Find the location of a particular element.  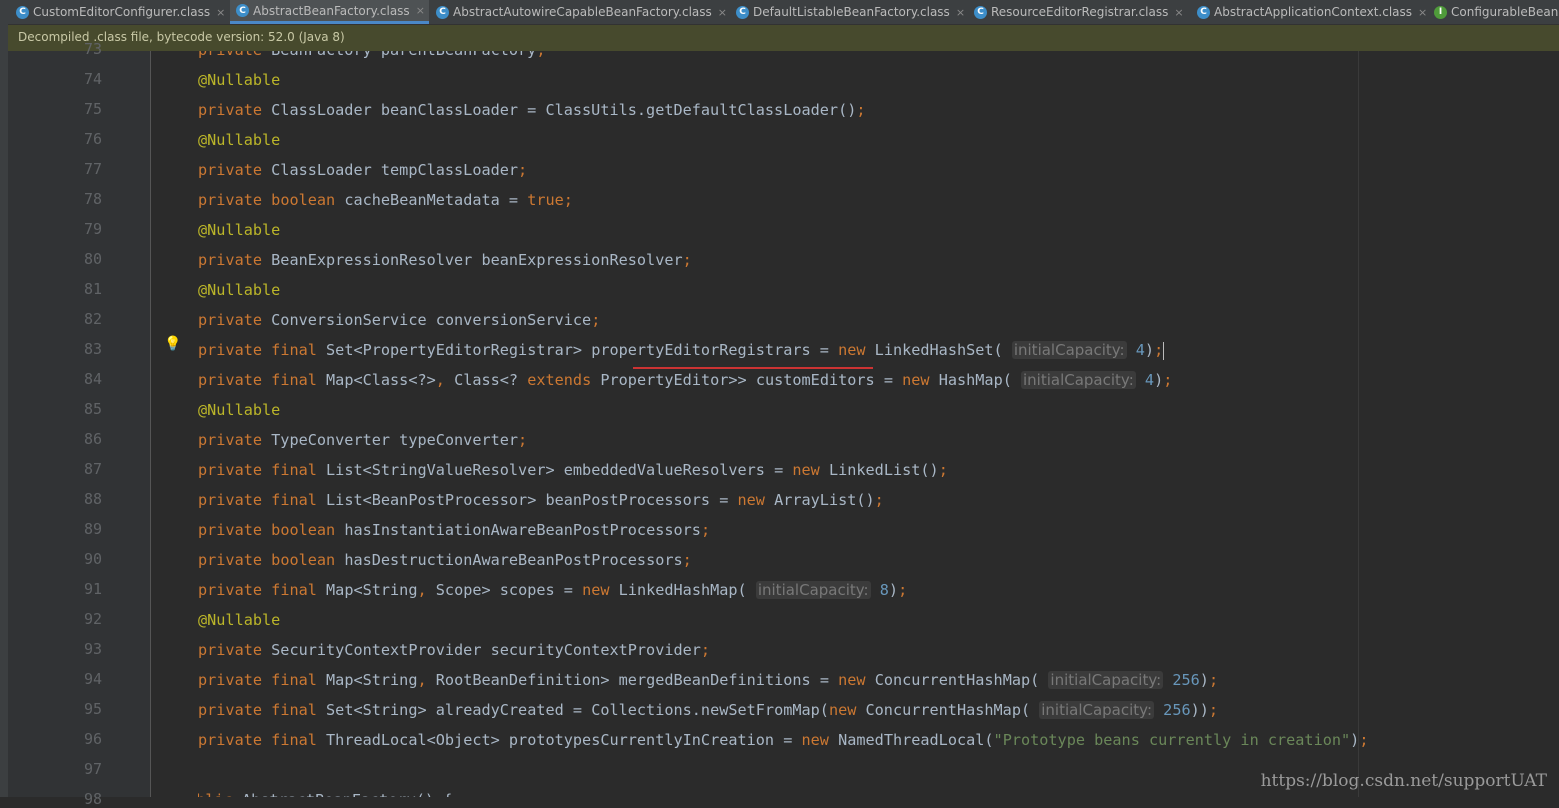

line-number: 78 is located at coordinates (92, 199).